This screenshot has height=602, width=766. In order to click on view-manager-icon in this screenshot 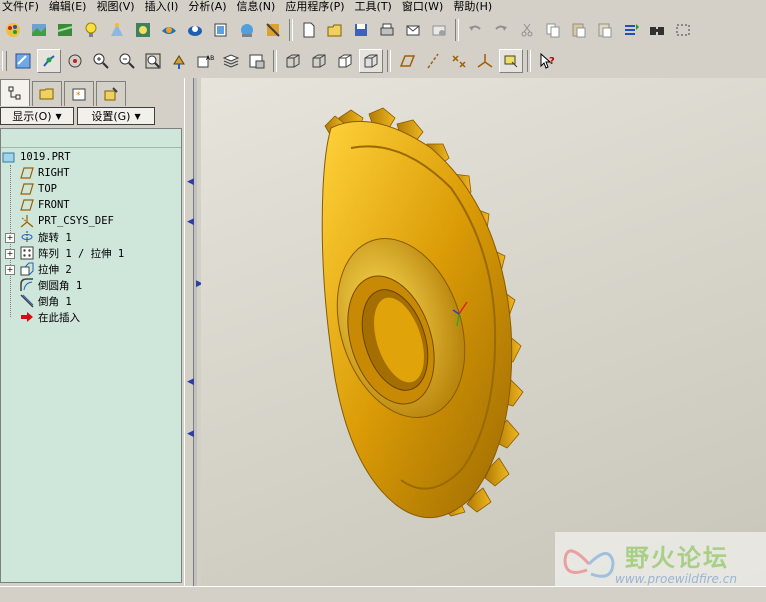, I will do `click(257, 61)`.